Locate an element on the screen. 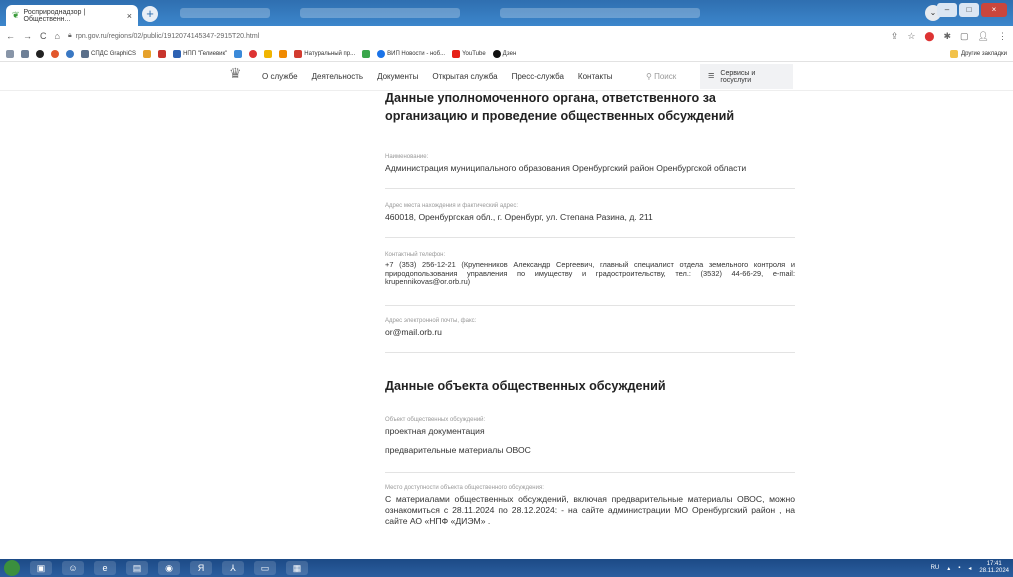  services-button: ≡ Сервисы и госуслуги is located at coordinates (746, 76).